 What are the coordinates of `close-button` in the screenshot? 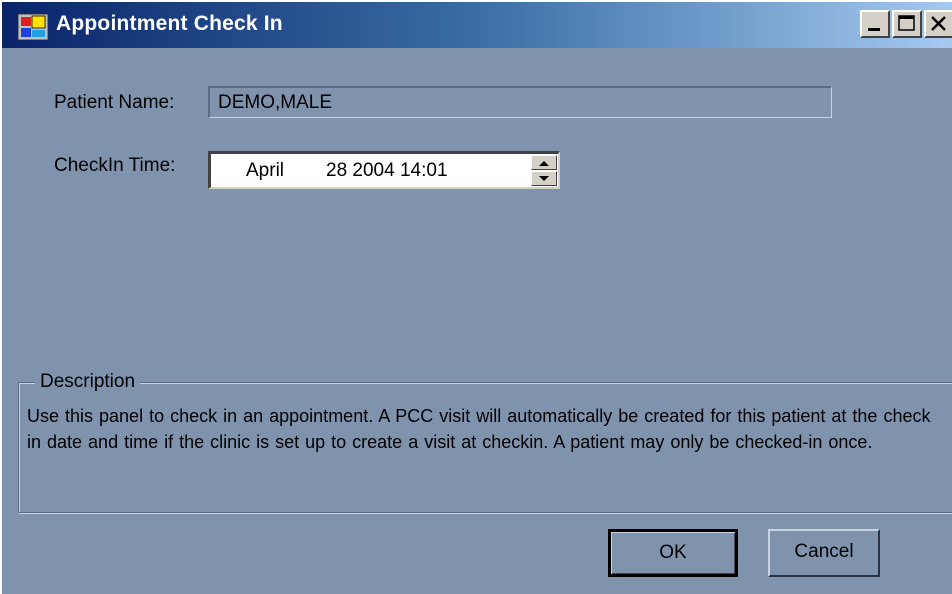 It's located at (938, 24).